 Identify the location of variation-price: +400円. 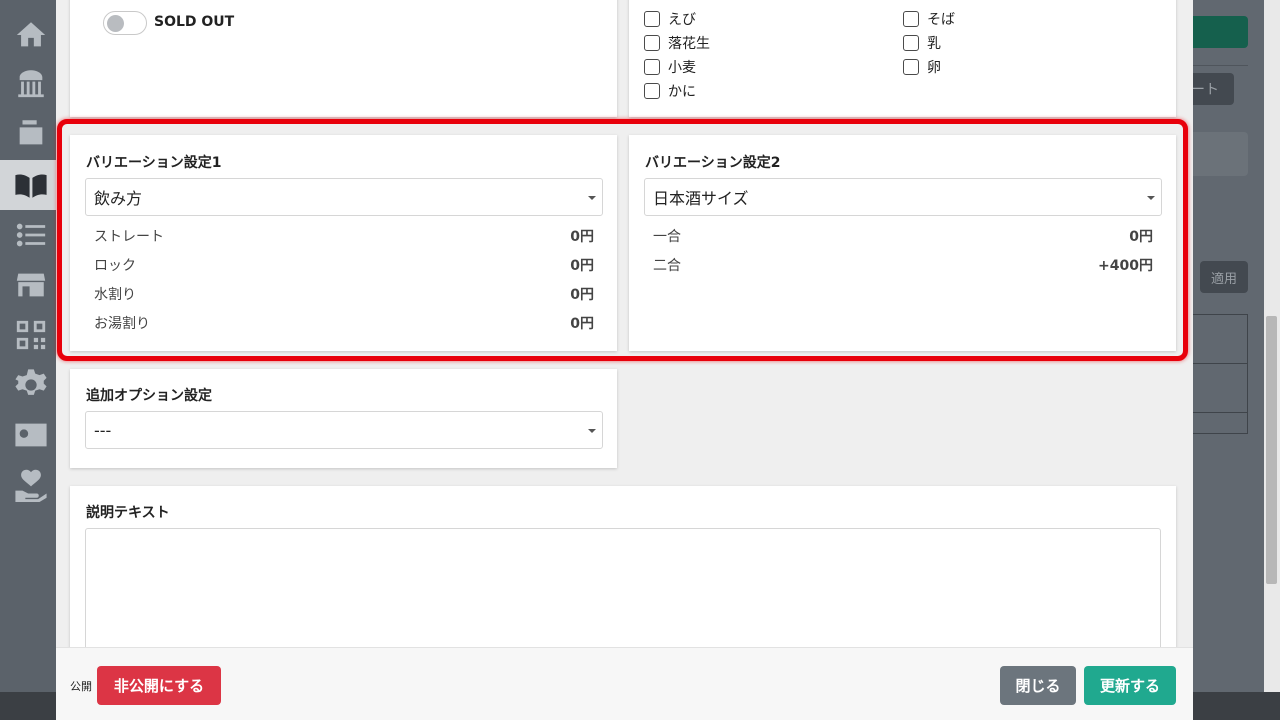
(1125, 266).